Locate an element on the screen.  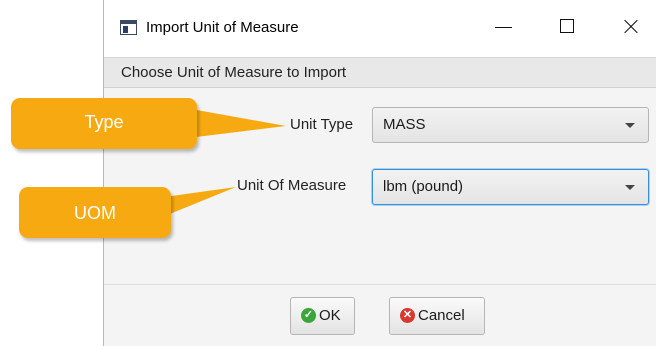
cancel-button: ✕ Cancel is located at coordinates (437, 316).